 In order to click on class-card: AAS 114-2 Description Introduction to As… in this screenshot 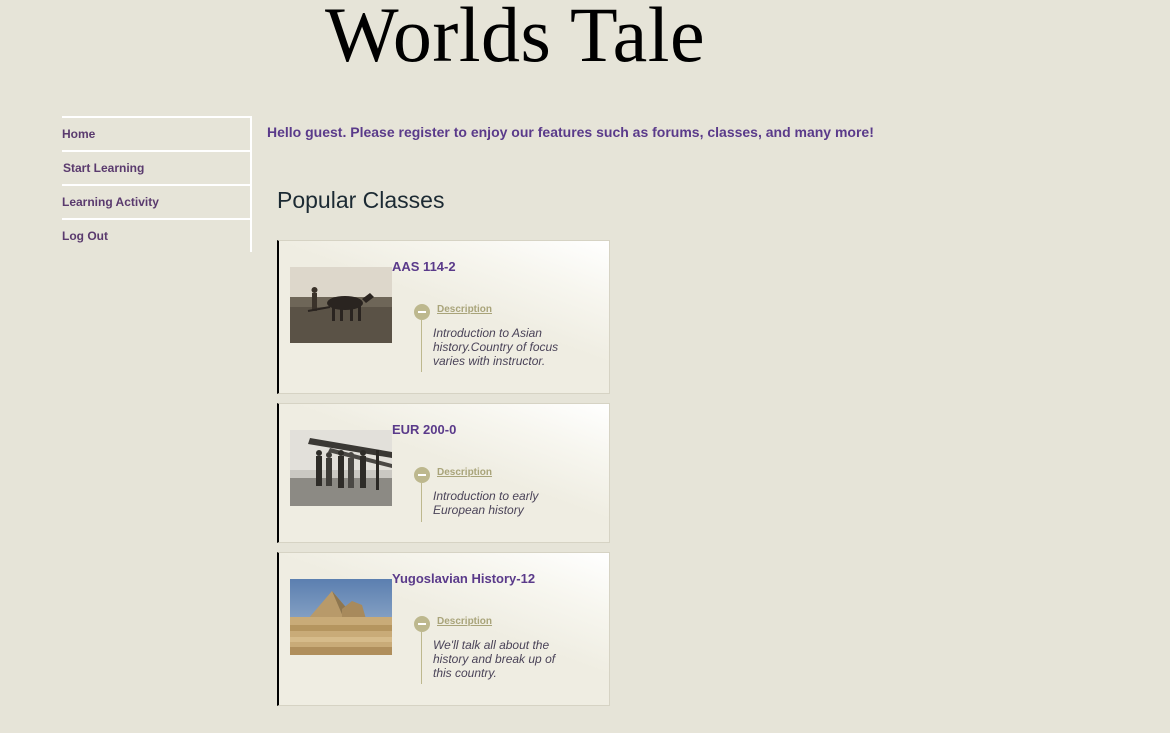, I will do `click(443, 317)`.